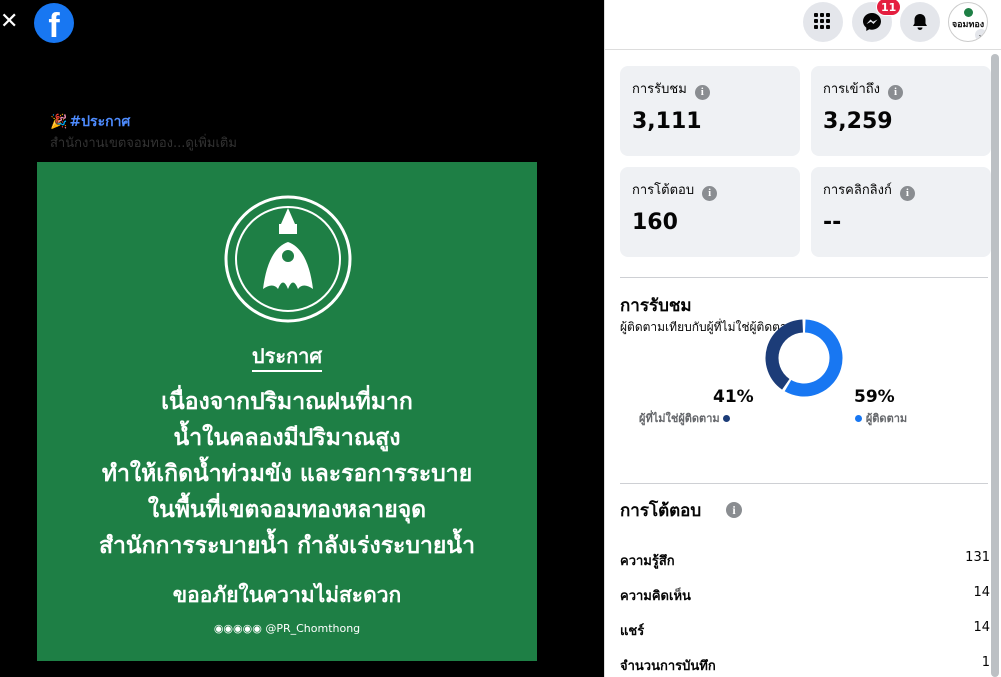  Describe the element at coordinates (99, 122) in the screenshot. I see `caption-hashtag: #ประกาศ` at that location.